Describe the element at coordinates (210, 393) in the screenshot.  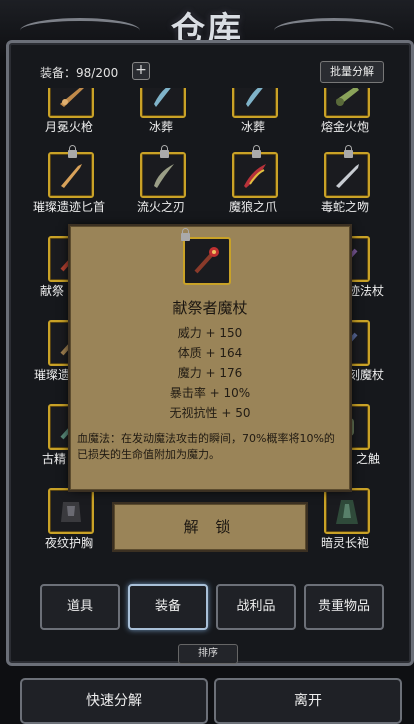
I see `stat-line: 暴击率 + 10%` at that location.